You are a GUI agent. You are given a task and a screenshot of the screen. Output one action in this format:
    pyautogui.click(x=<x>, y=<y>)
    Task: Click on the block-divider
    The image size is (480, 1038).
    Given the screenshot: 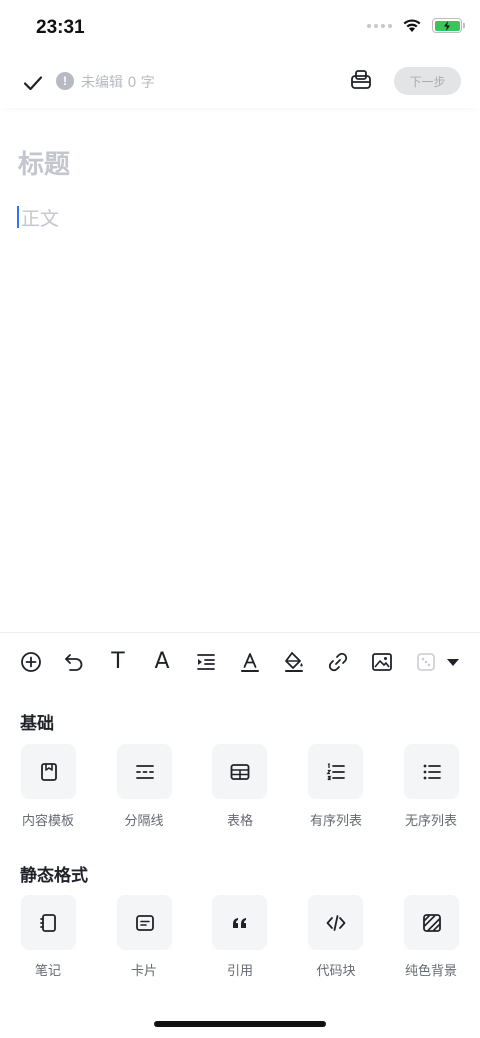 What is the action you would take?
    pyautogui.click(x=144, y=771)
    